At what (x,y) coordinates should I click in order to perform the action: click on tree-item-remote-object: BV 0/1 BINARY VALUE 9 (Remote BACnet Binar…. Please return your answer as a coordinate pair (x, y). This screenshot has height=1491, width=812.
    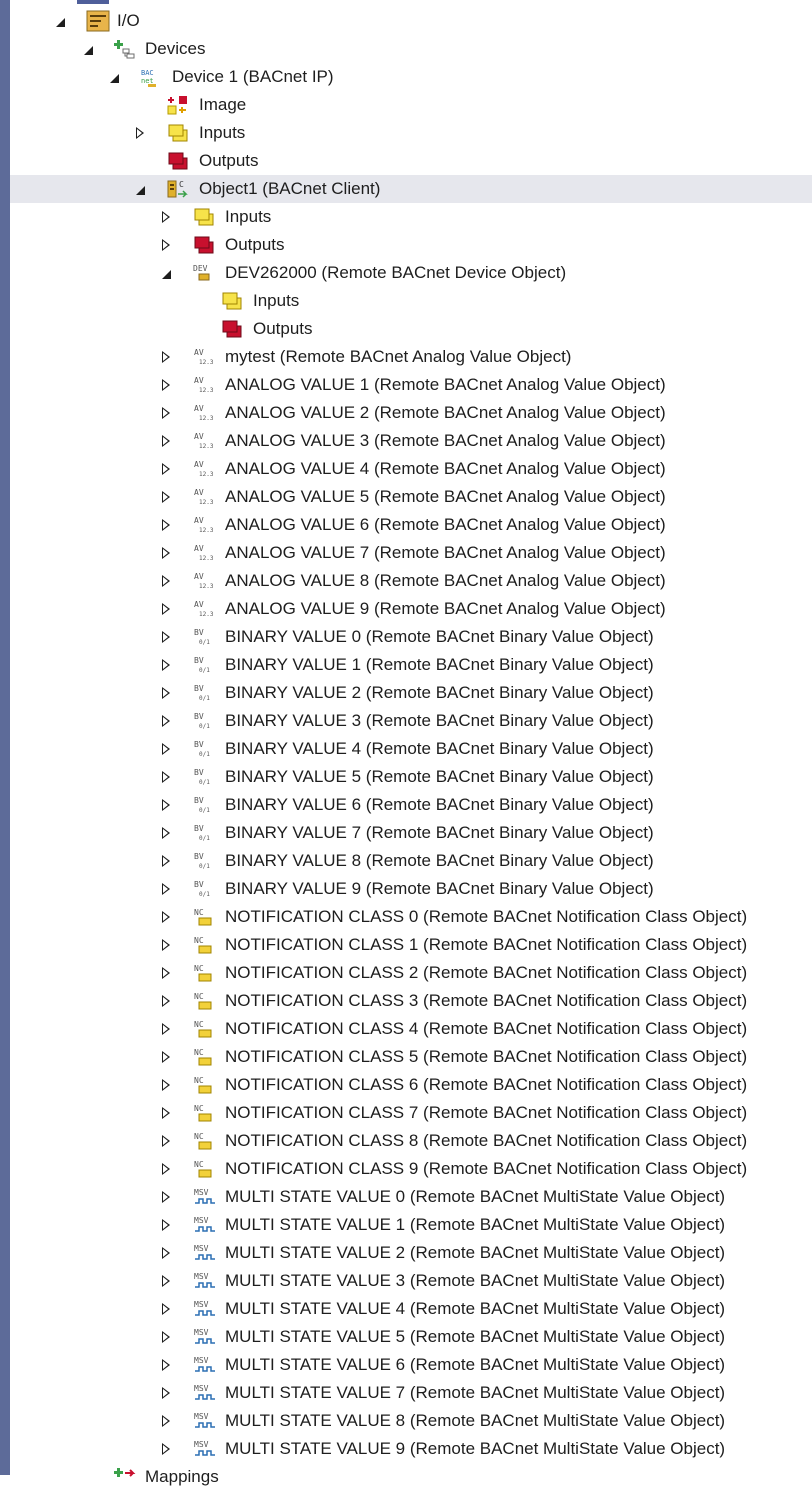
    Looking at the image, I should click on (411, 889).